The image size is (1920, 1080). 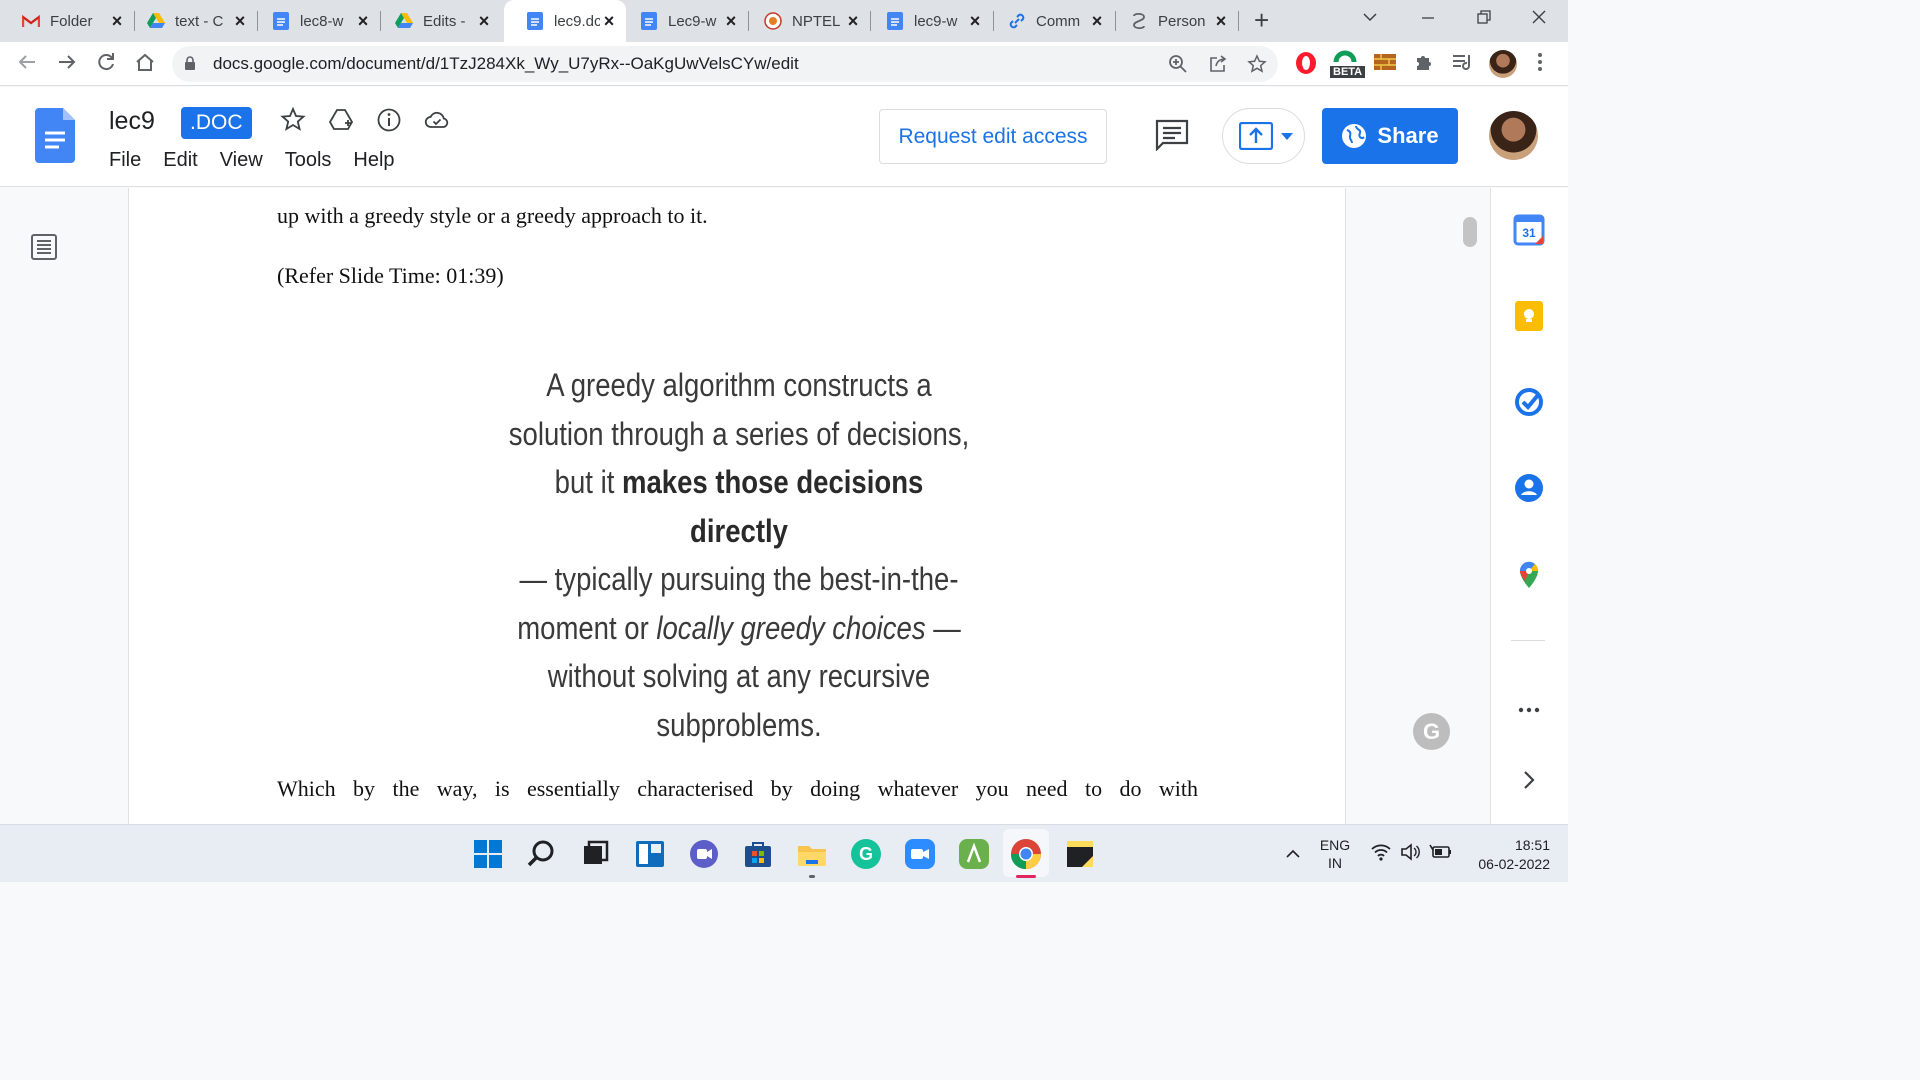 What do you see at coordinates (1539, 19) in the screenshot?
I see `close-window-button` at bounding box center [1539, 19].